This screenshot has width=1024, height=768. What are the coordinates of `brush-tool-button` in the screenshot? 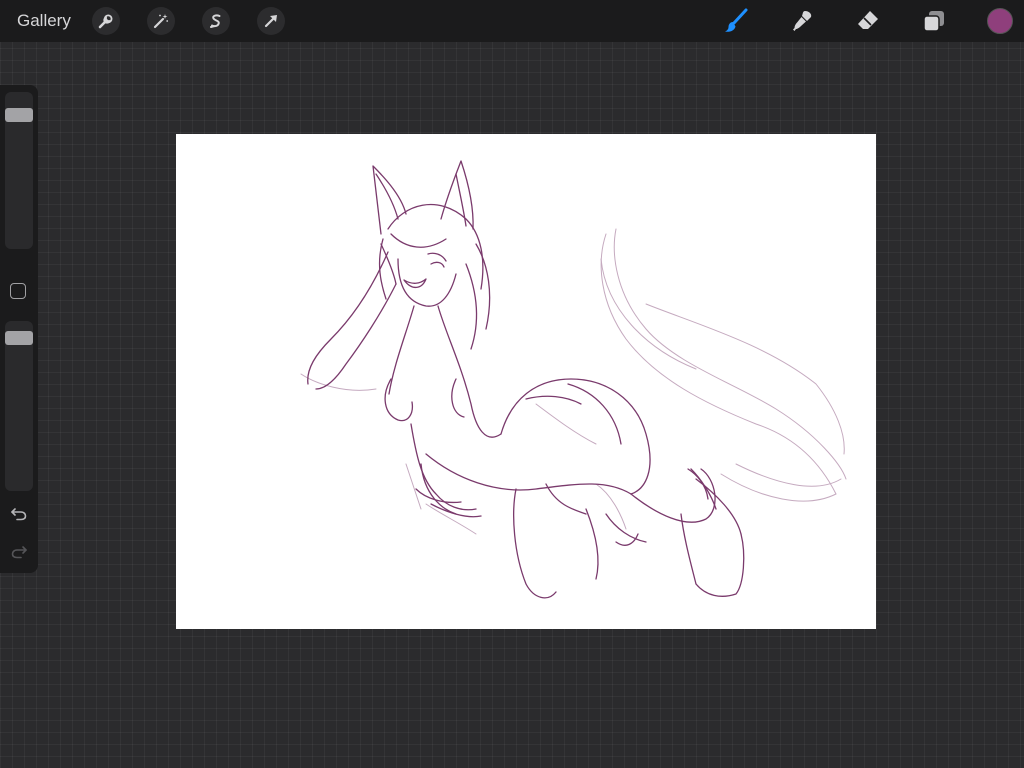 It's located at (736, 21).